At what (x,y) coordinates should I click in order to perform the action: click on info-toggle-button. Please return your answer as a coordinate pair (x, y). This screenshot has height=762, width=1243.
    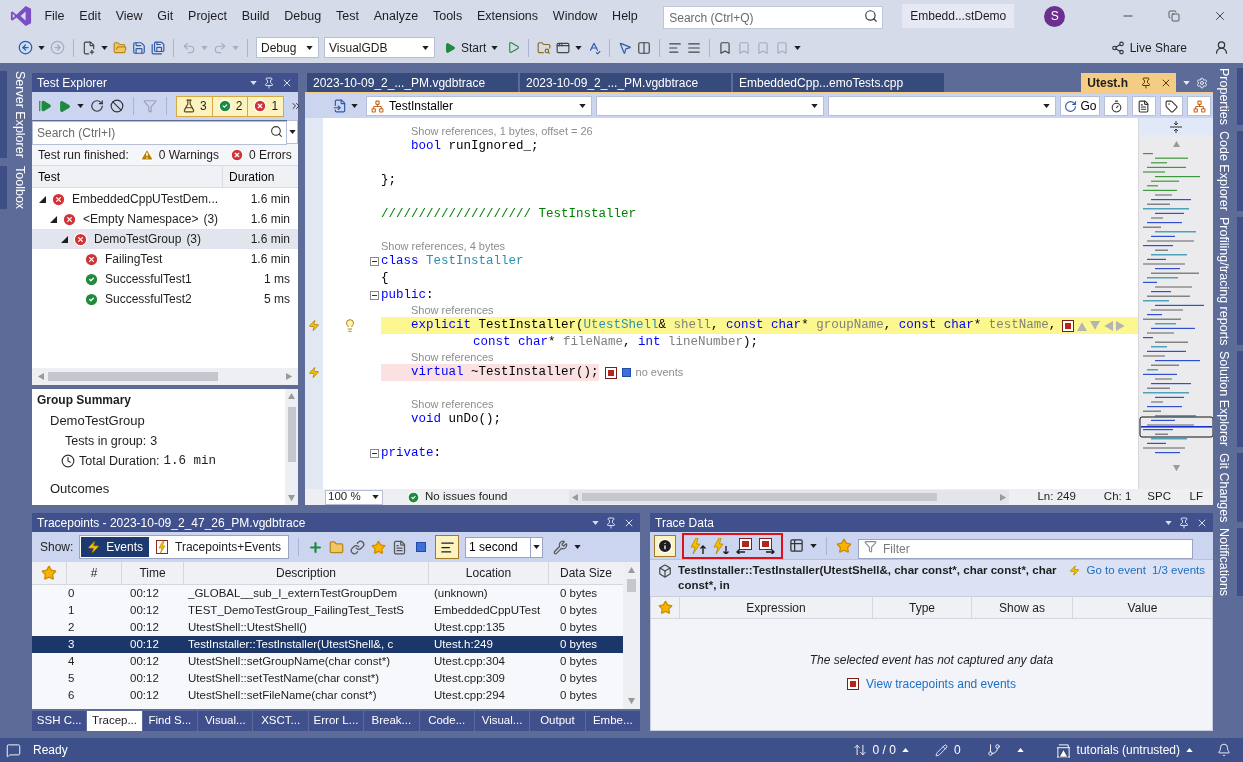
    Looking at the image, I should click on (665, 545).